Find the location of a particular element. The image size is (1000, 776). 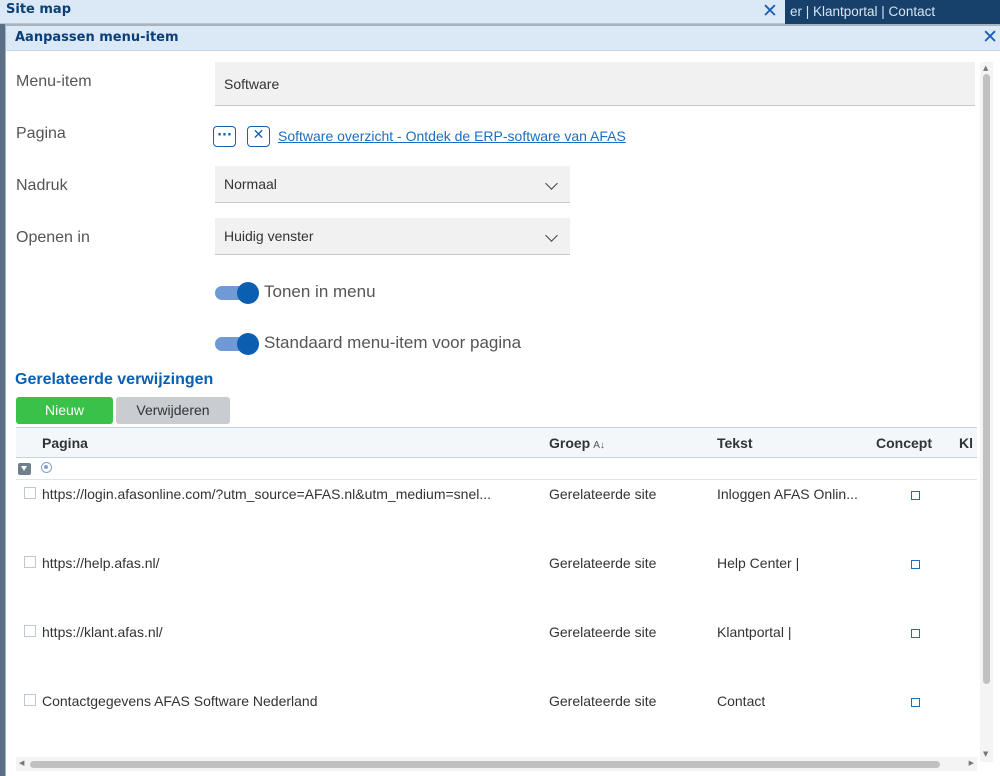

emphasis-select: Normaal is located at coordinates (392, 184).